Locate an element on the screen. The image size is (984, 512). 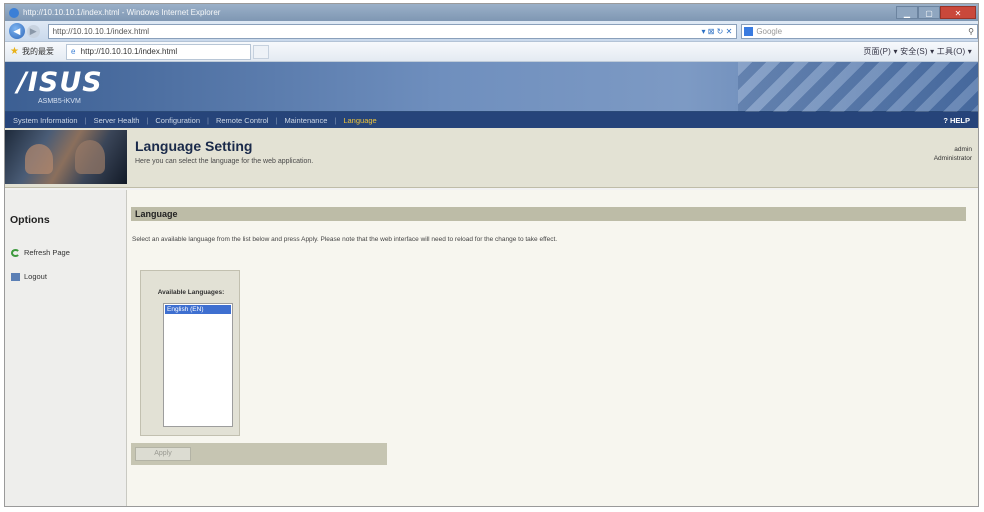
search-input: Google ⚲ is located at coordinates (859, 31).